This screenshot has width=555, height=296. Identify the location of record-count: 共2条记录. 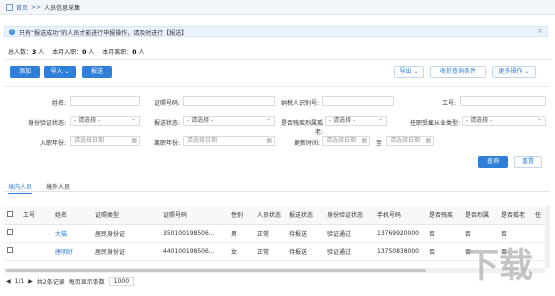
(50, 282).